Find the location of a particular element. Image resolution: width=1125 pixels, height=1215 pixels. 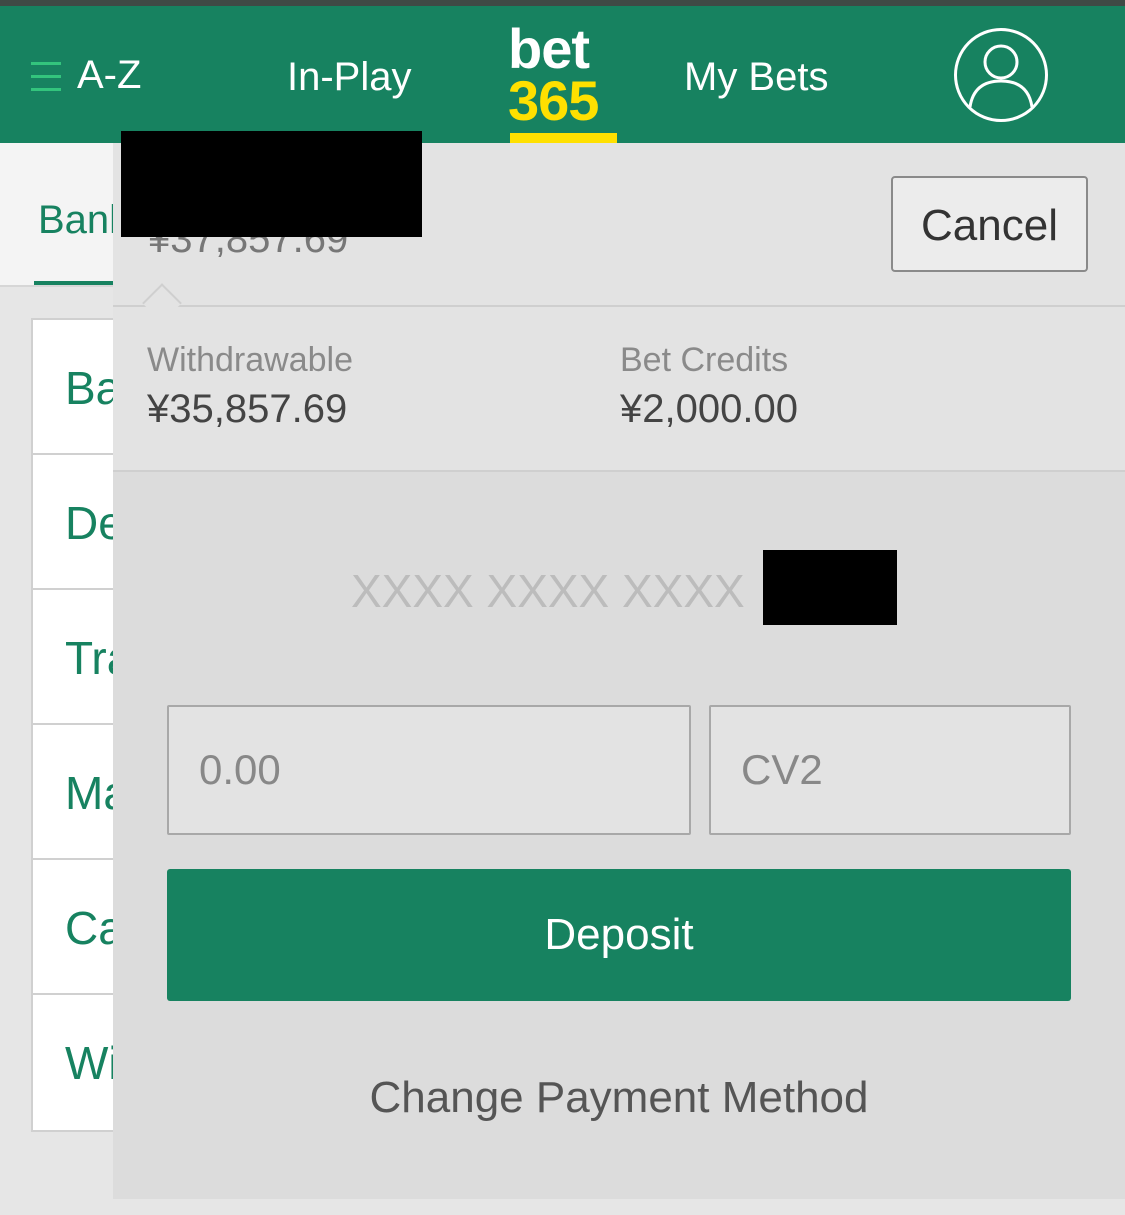

bet365-logo: bet 365 is located at coordinates (563, 81).